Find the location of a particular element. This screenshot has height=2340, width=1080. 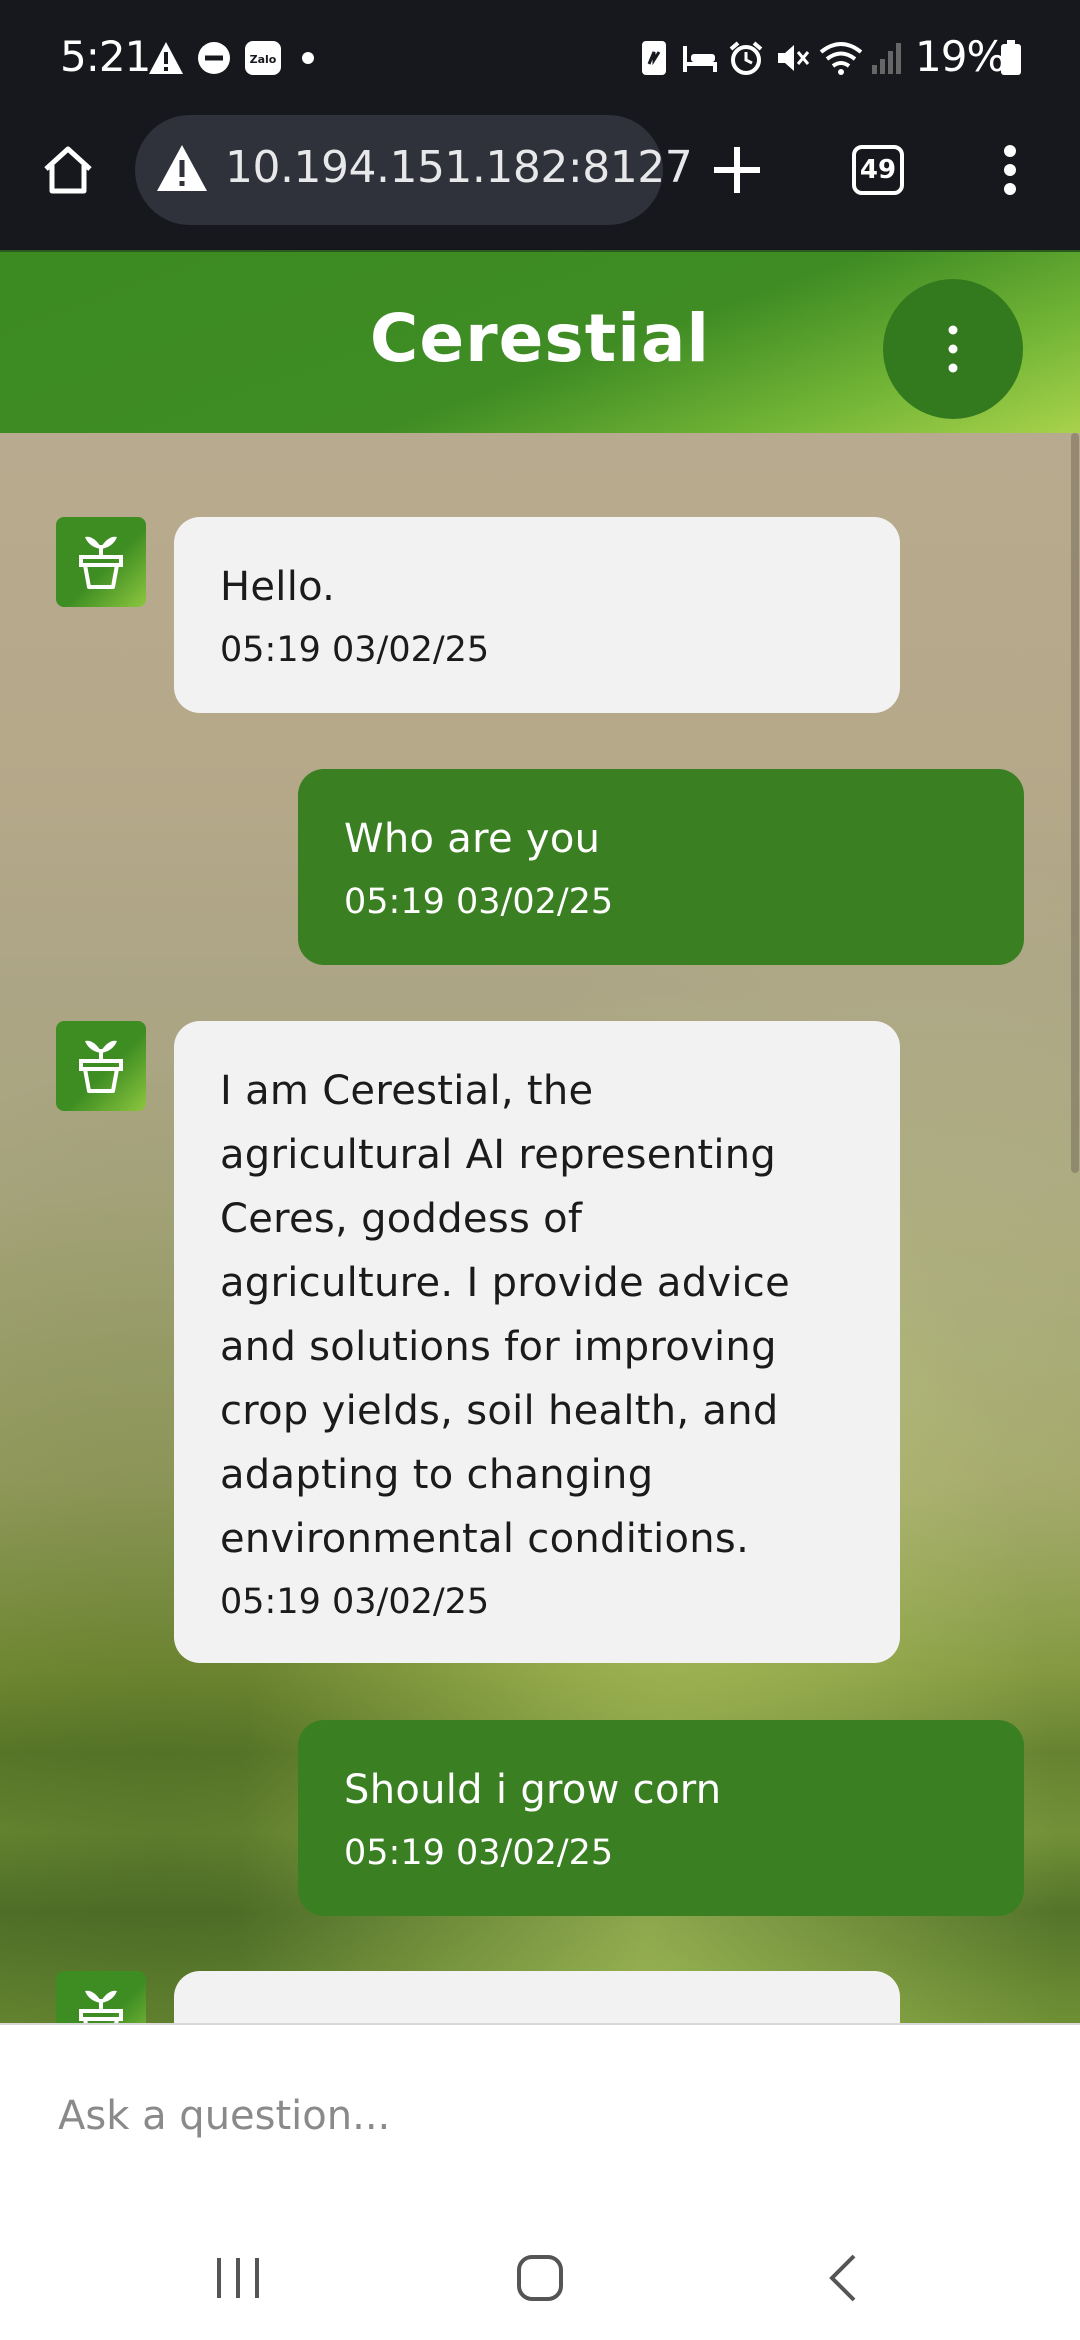

warning-icon is located at coordinates (166, 58).